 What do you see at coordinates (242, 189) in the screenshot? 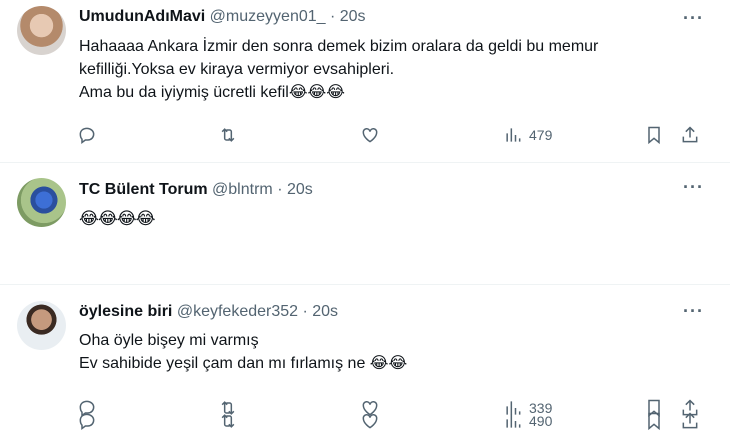
I see `author-handle: @blntrm` at bounding box center [242, 189].